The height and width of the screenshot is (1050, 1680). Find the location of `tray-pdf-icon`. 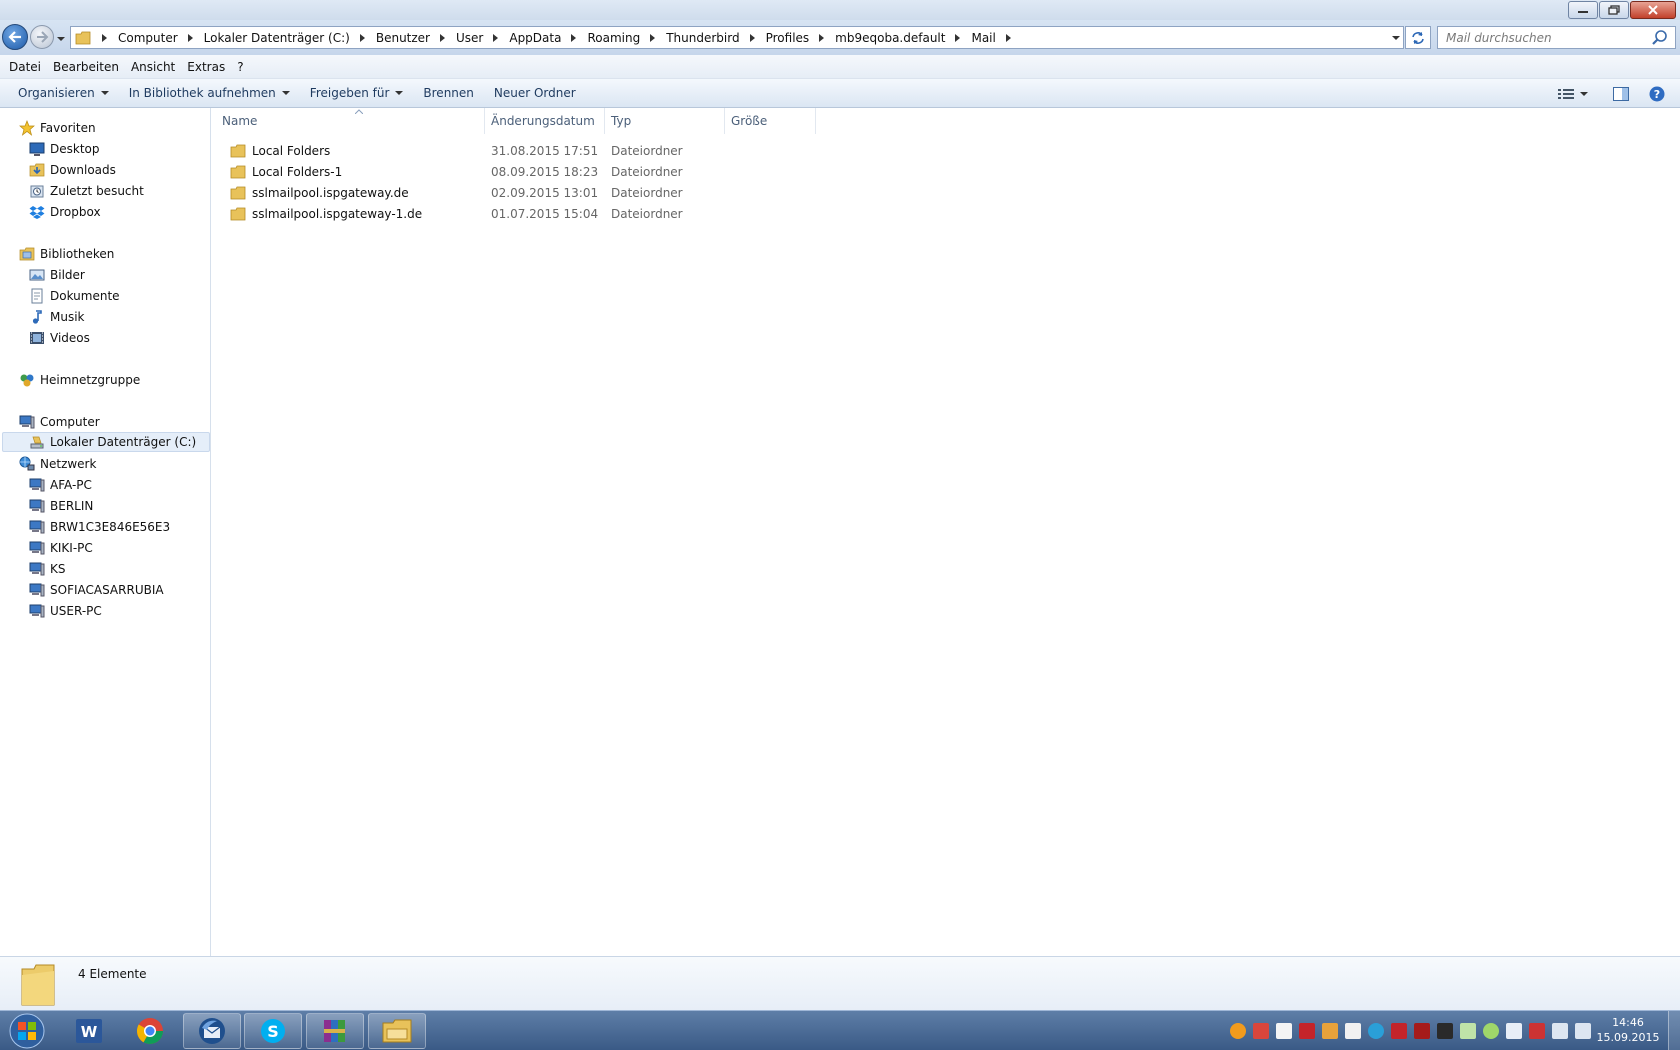

tray-pdf-icon is located at coordinates (1445, 1031).